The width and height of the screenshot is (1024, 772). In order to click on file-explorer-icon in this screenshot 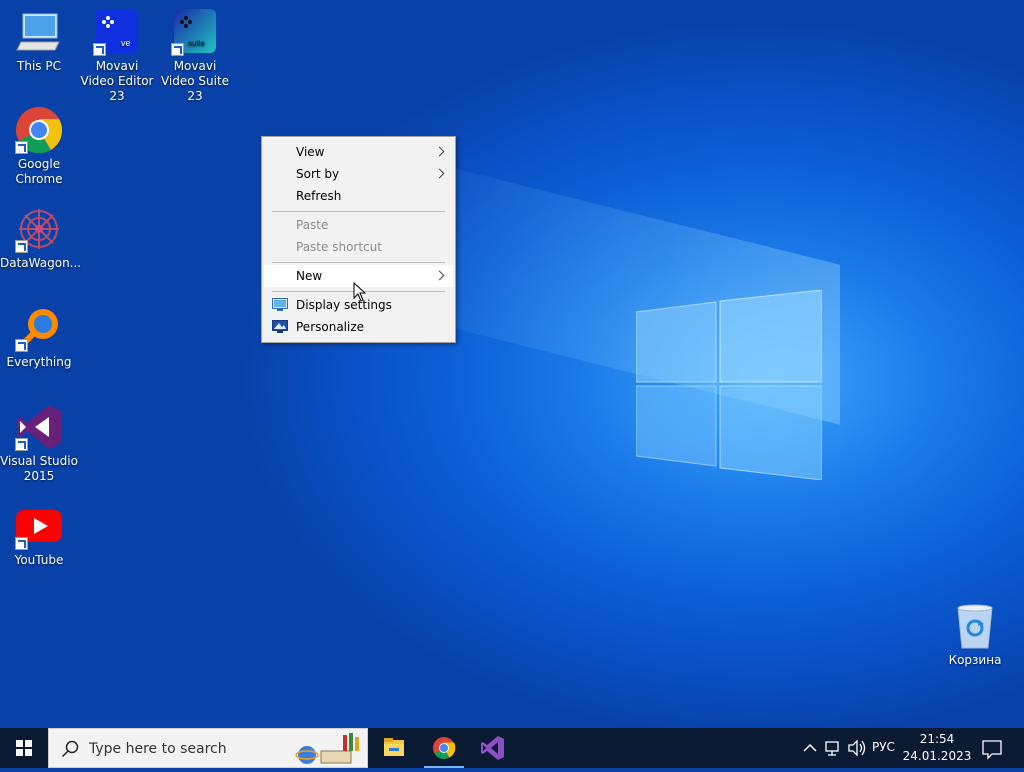, I will do `click(394, 747)`.